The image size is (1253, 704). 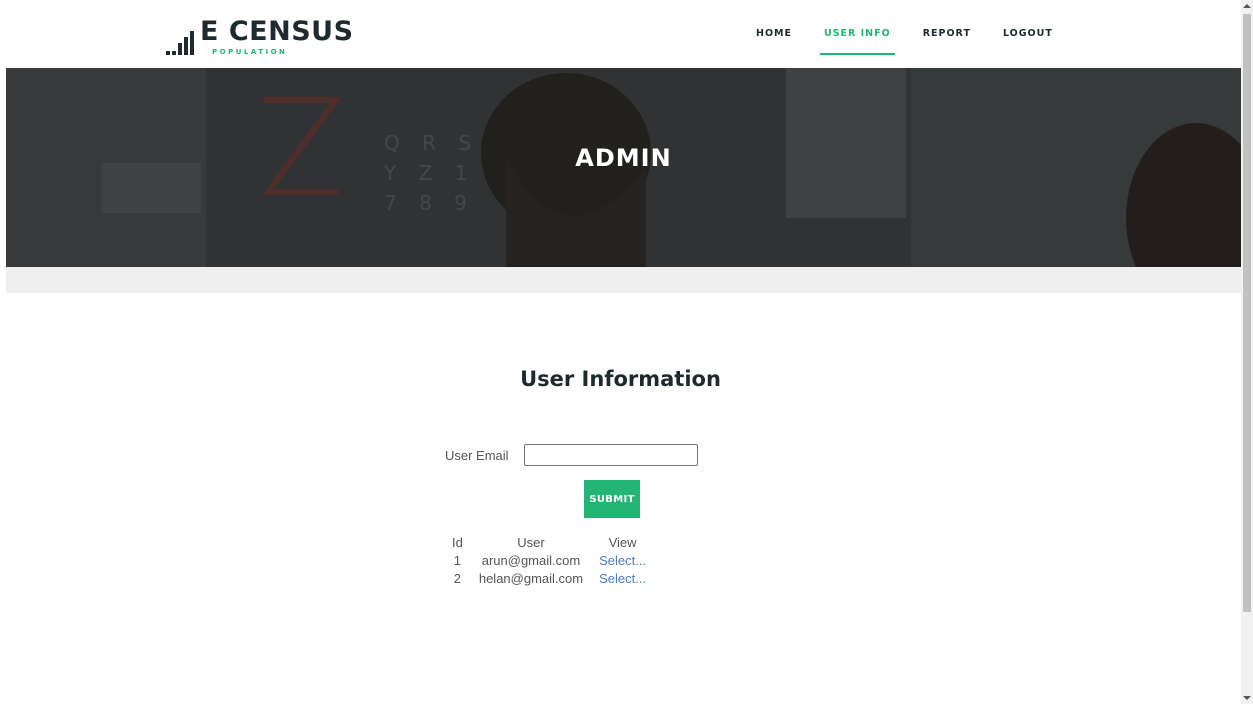 I want to click on nav-logout: LOGOUT, so click(x=1028, y=34).